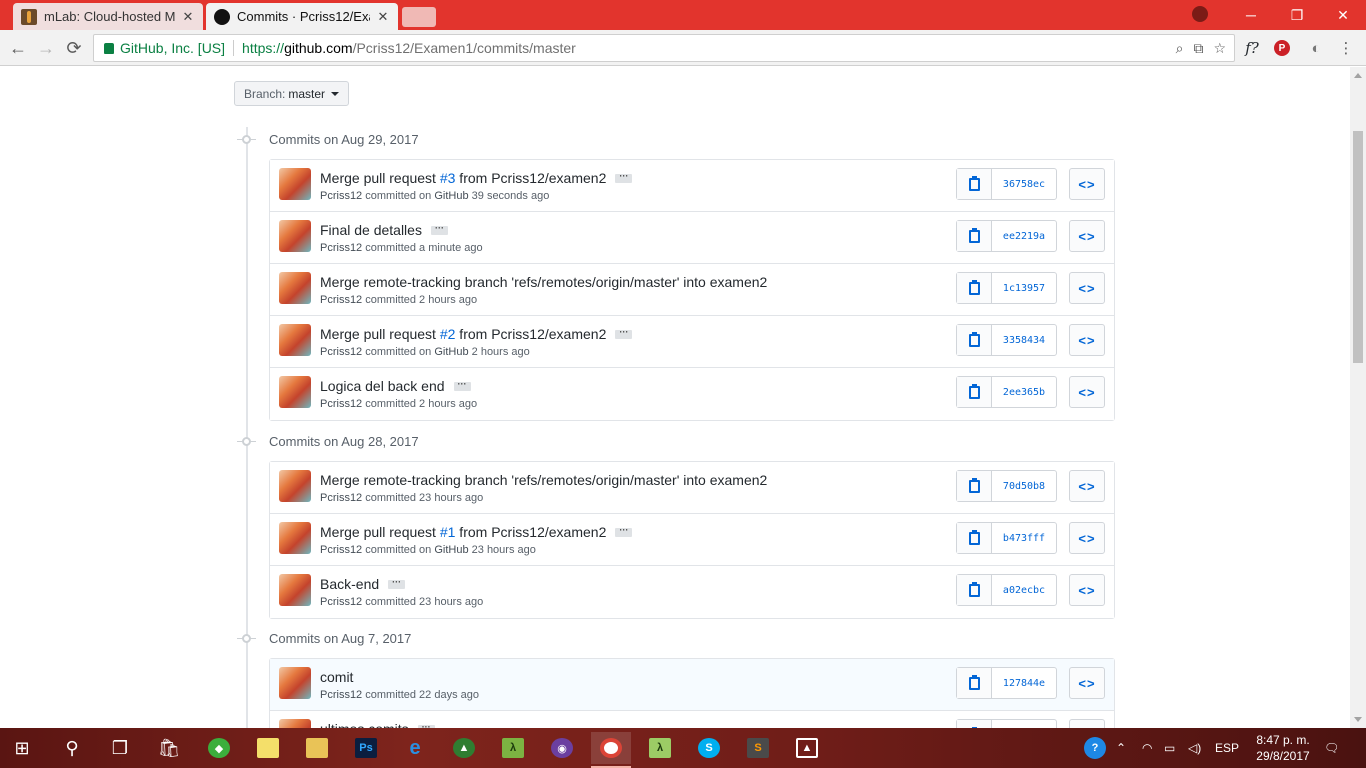 The width and height of the screenshot is (1366, 768). Describe the element at coordinates (371, 230) in the screenshot. I see `commit-message-text: Final de detalles` at that location.